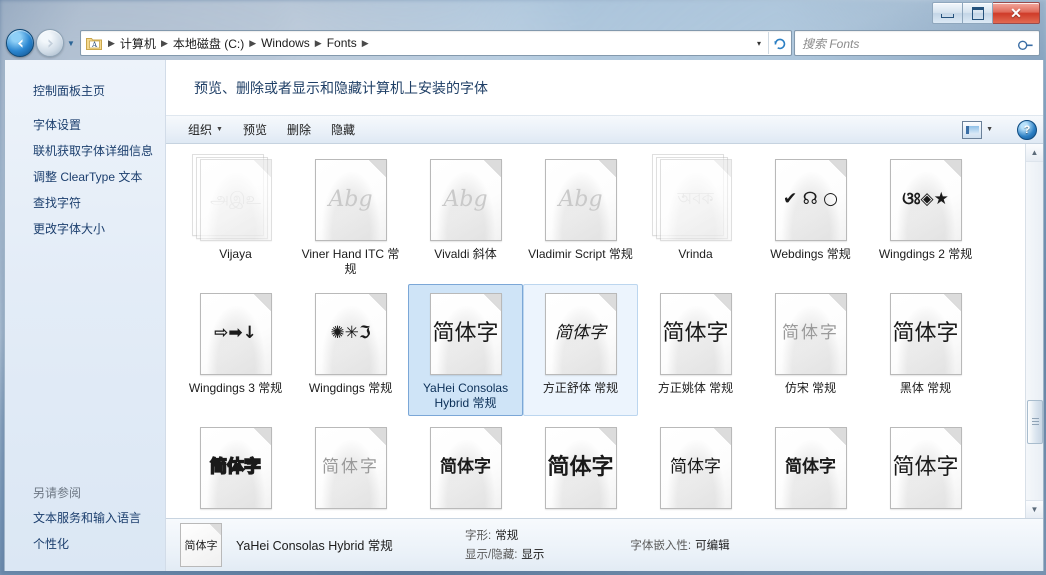 The height and width of the screenshot is (575, 1046). I want to click on font-page-icon: அஇஉ, so click(235, 199).